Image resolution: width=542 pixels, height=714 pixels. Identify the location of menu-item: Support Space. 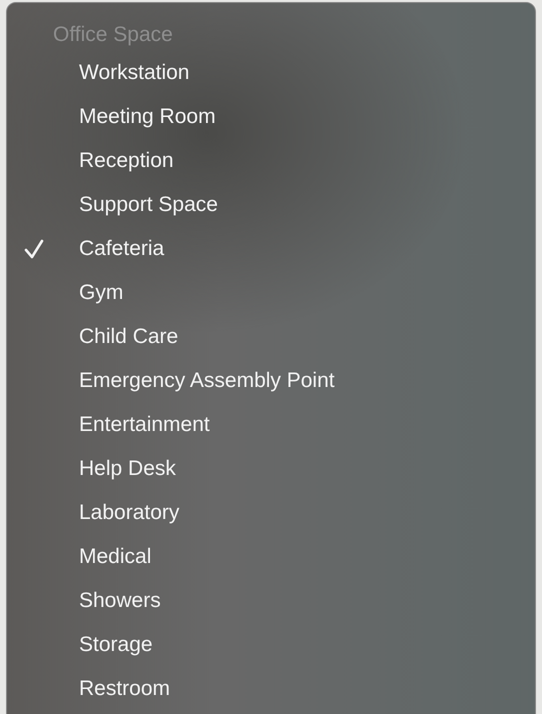
(271, 205).